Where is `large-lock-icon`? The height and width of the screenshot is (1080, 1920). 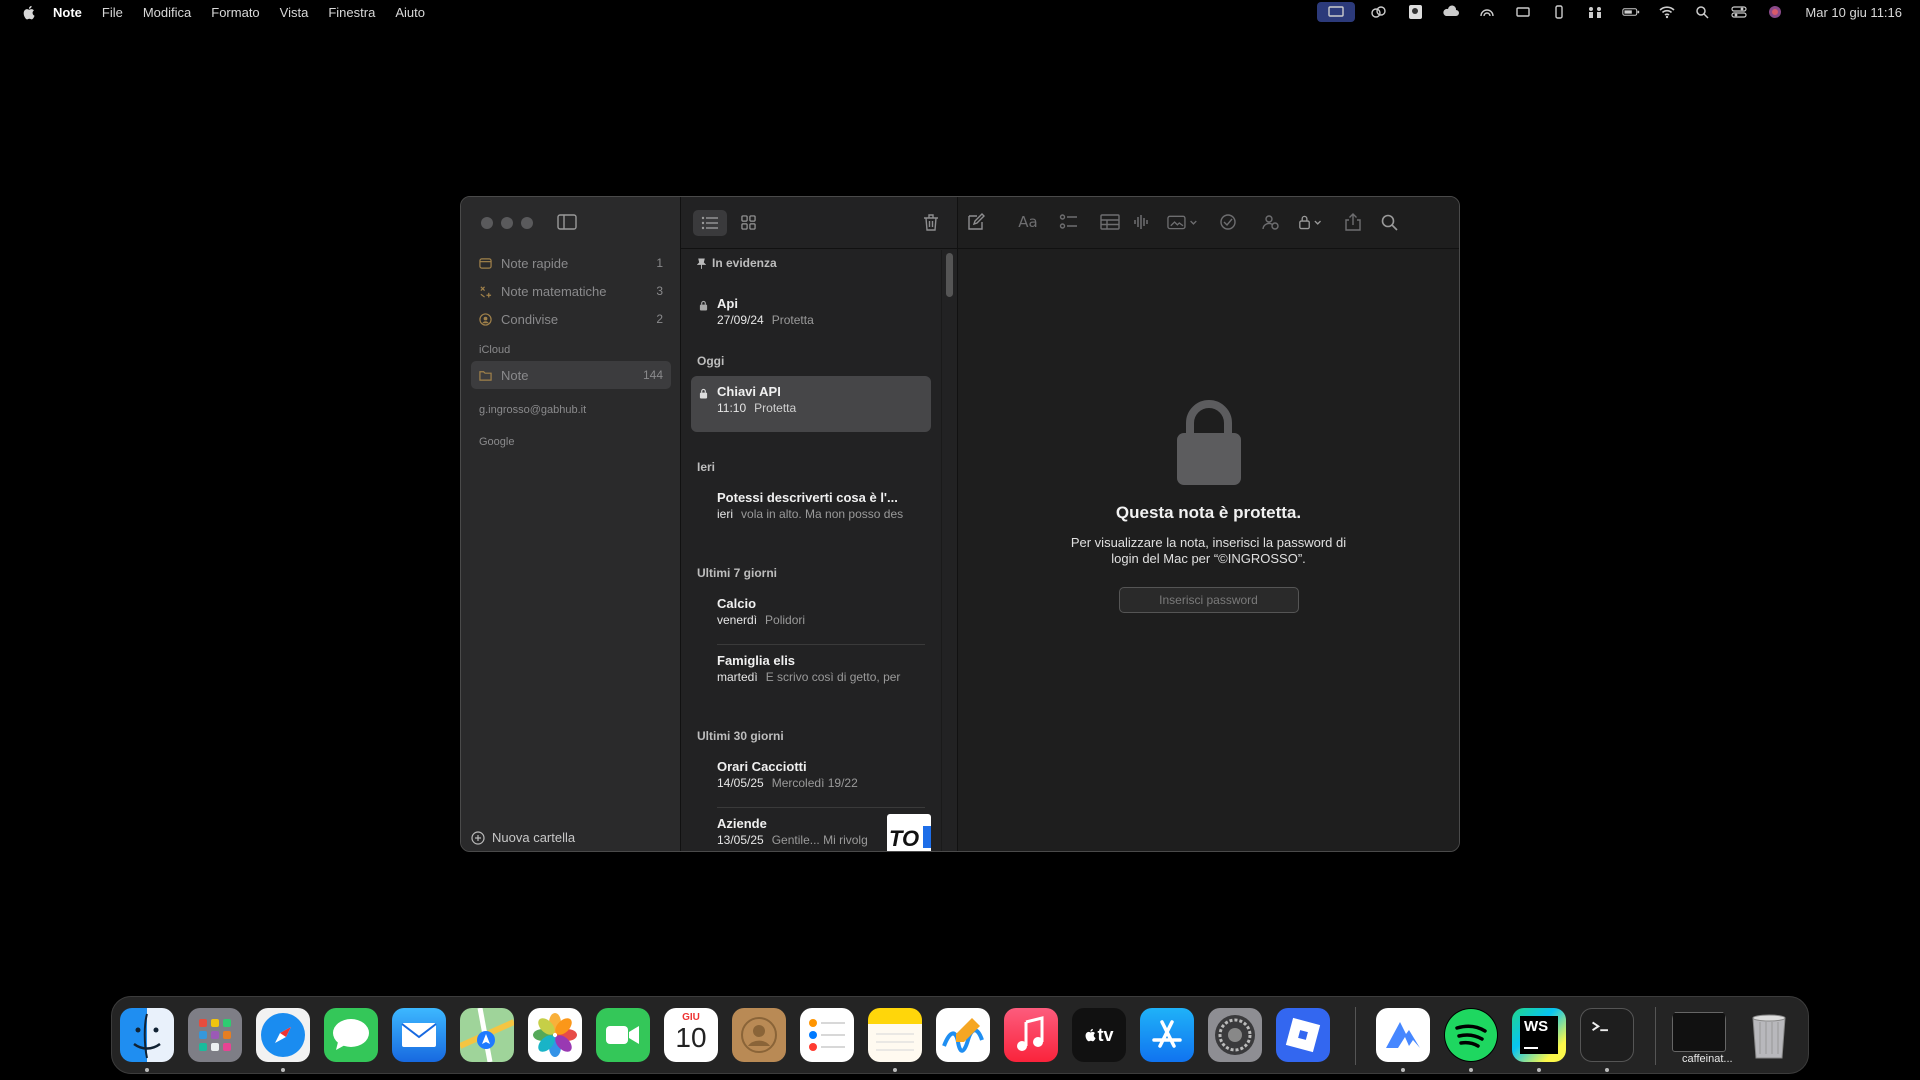 large-lock-icon is located at coordinates (1209, 439).